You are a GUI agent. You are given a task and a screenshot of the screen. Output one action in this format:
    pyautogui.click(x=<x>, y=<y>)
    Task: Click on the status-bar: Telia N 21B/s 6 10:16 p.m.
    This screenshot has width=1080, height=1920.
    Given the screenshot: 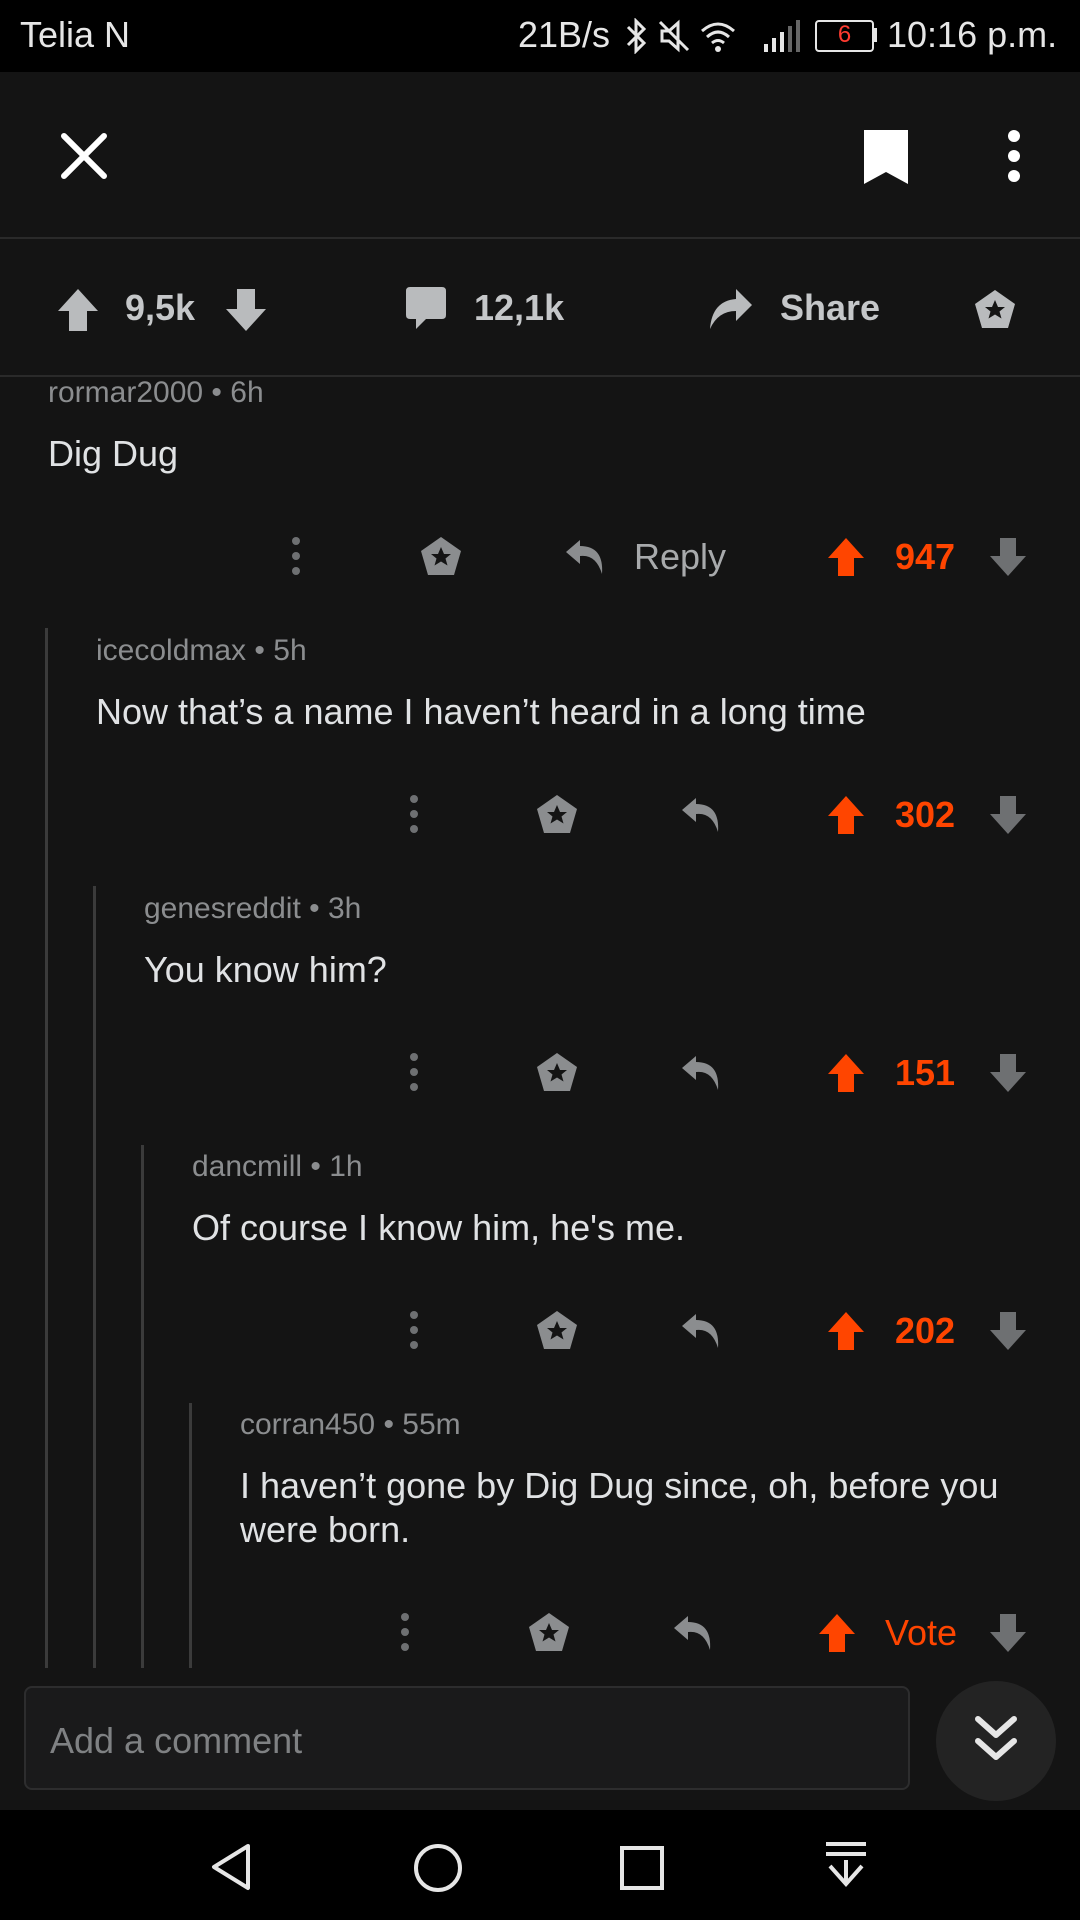 What is the action you would take?
    pyautogui.click(x=540, y=36)
    